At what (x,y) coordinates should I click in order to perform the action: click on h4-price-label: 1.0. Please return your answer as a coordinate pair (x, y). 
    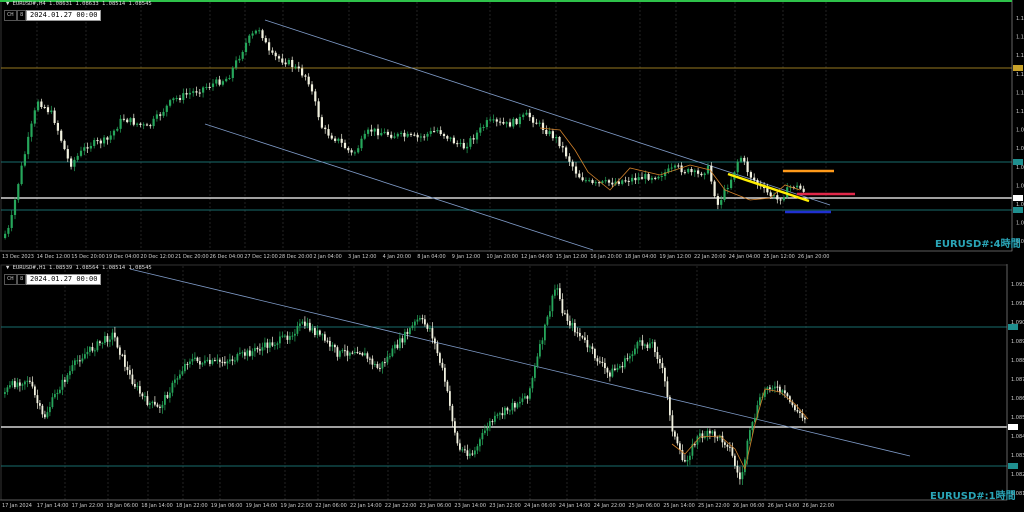
    Looking at the image, I should click on (1020, 224).